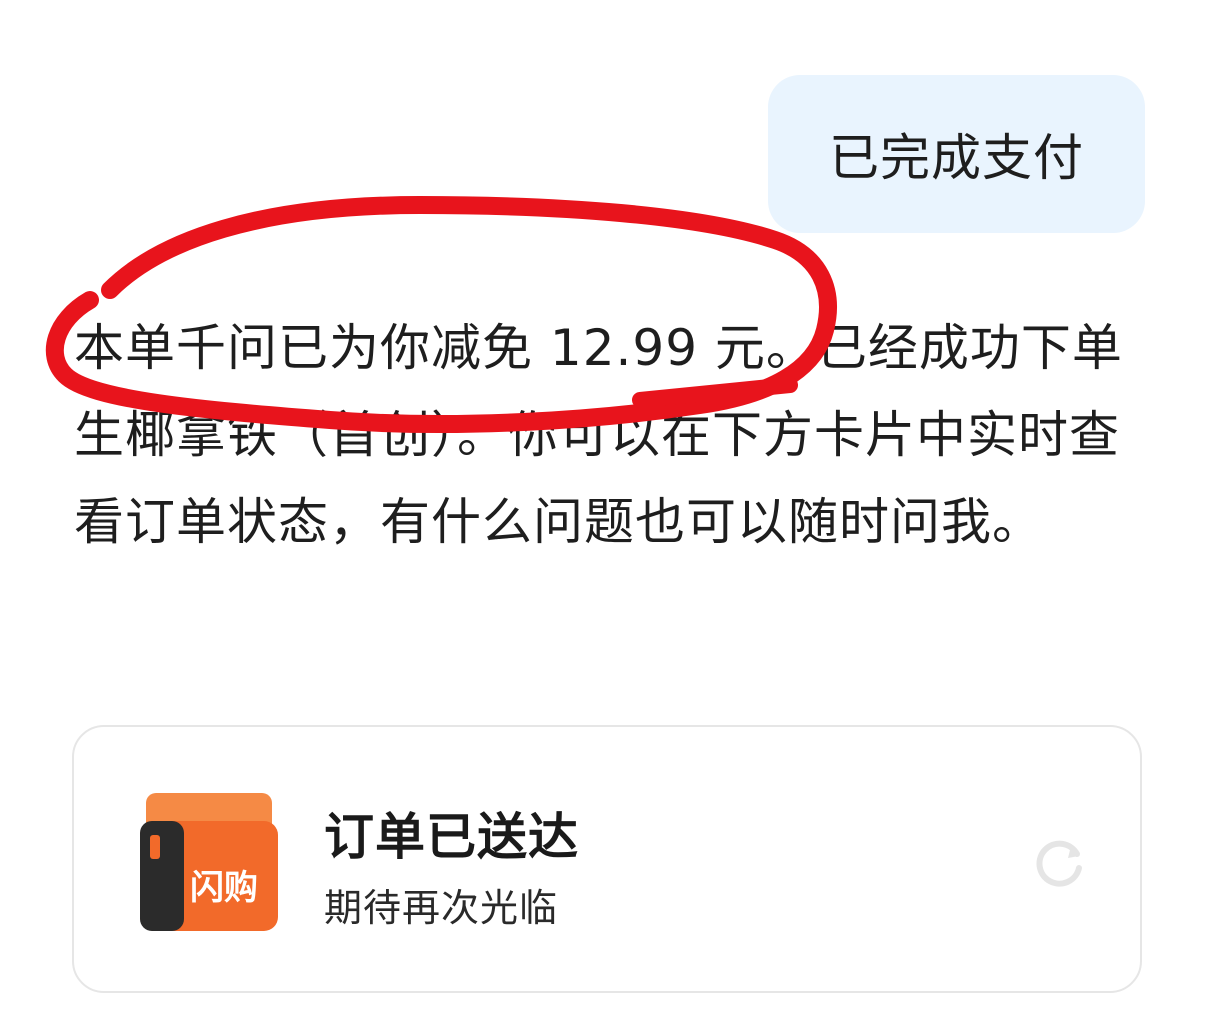 This screenshot has height=1030, width=1216. I want to click on delivery-box-icon: 闪购, so click(209, 862).